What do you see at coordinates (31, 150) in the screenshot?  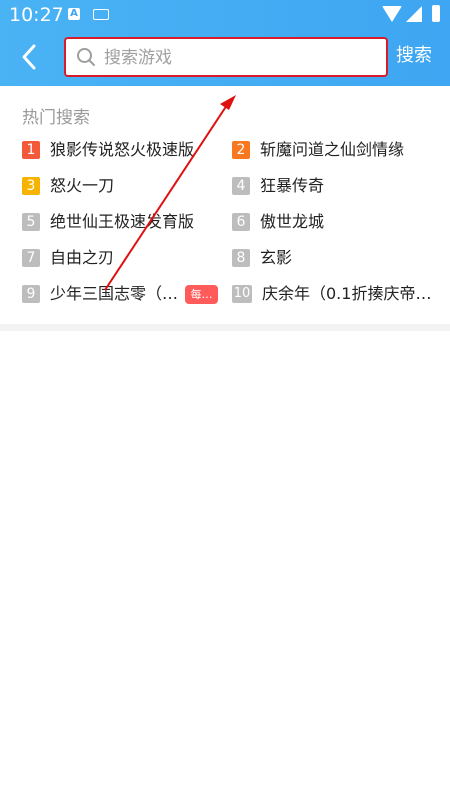 I see `rank-badge: 1` at bounding box center [31, 150].